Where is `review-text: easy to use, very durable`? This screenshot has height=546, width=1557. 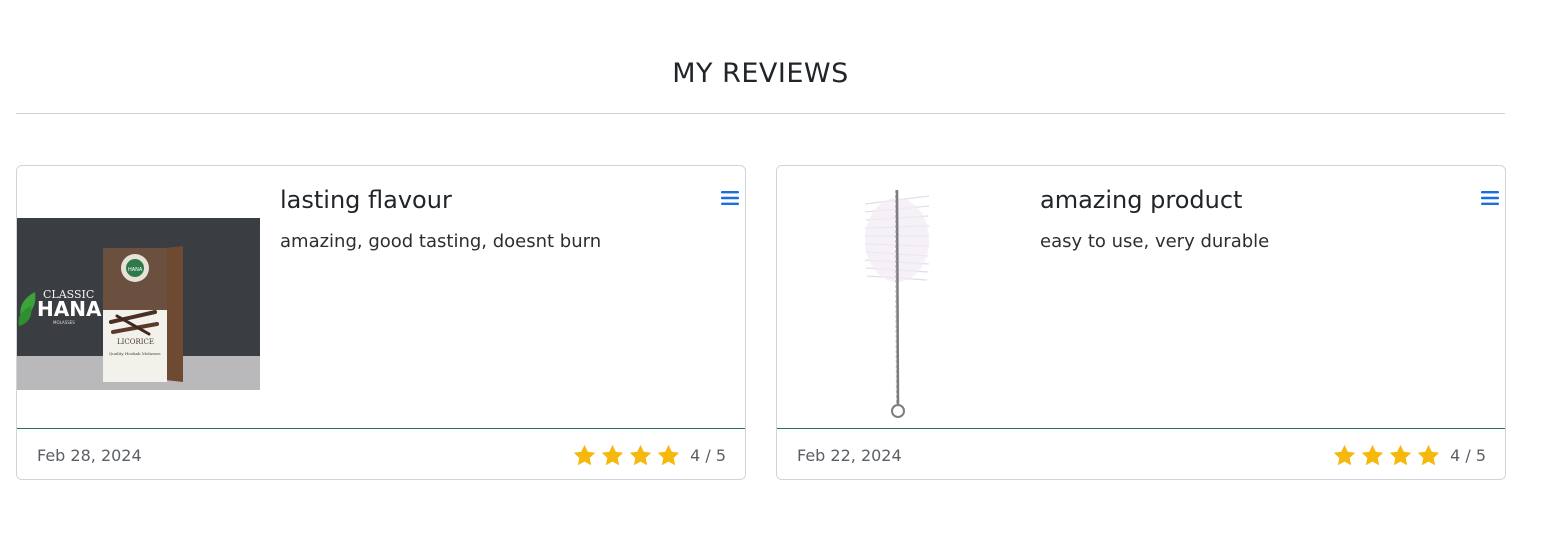
review-text: easy to use, very durable is located at coordinates (1155, 241).